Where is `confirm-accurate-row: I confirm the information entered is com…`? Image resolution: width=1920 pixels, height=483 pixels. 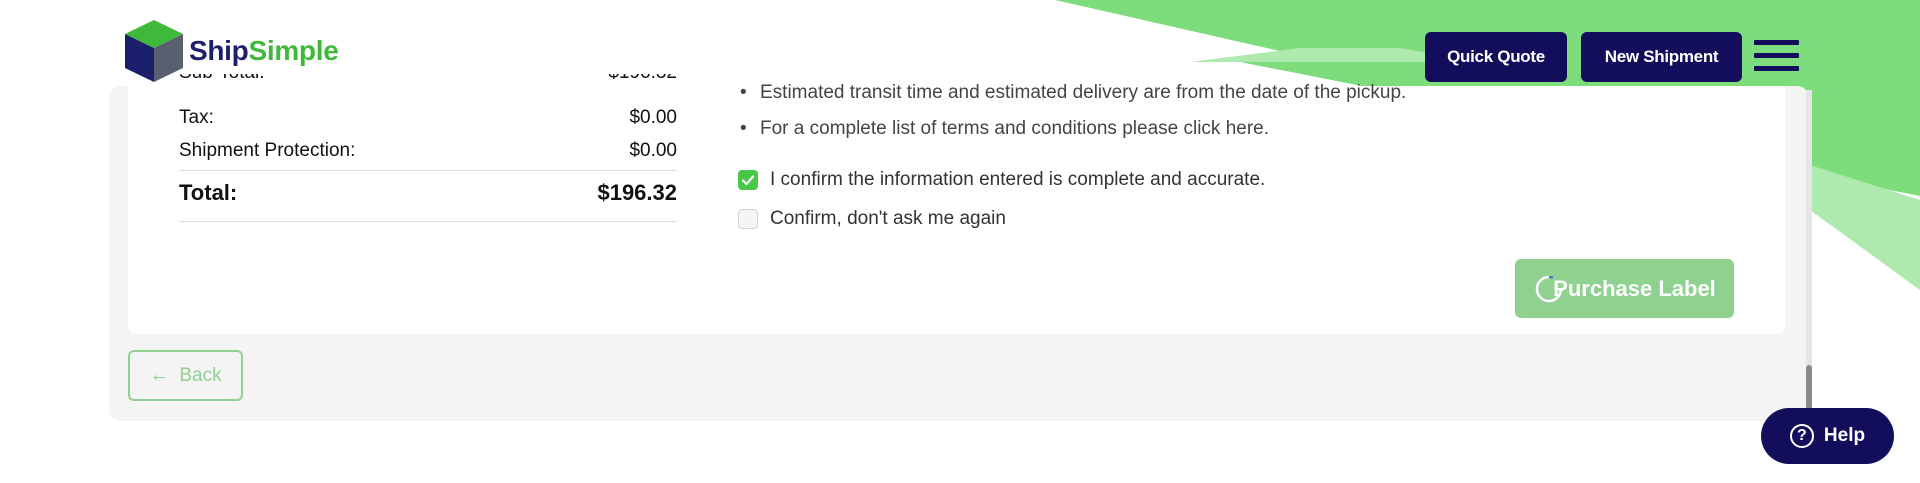
confirm-accurate-row: I confirm the information entered is com… is located at coordinates (1001, 180).